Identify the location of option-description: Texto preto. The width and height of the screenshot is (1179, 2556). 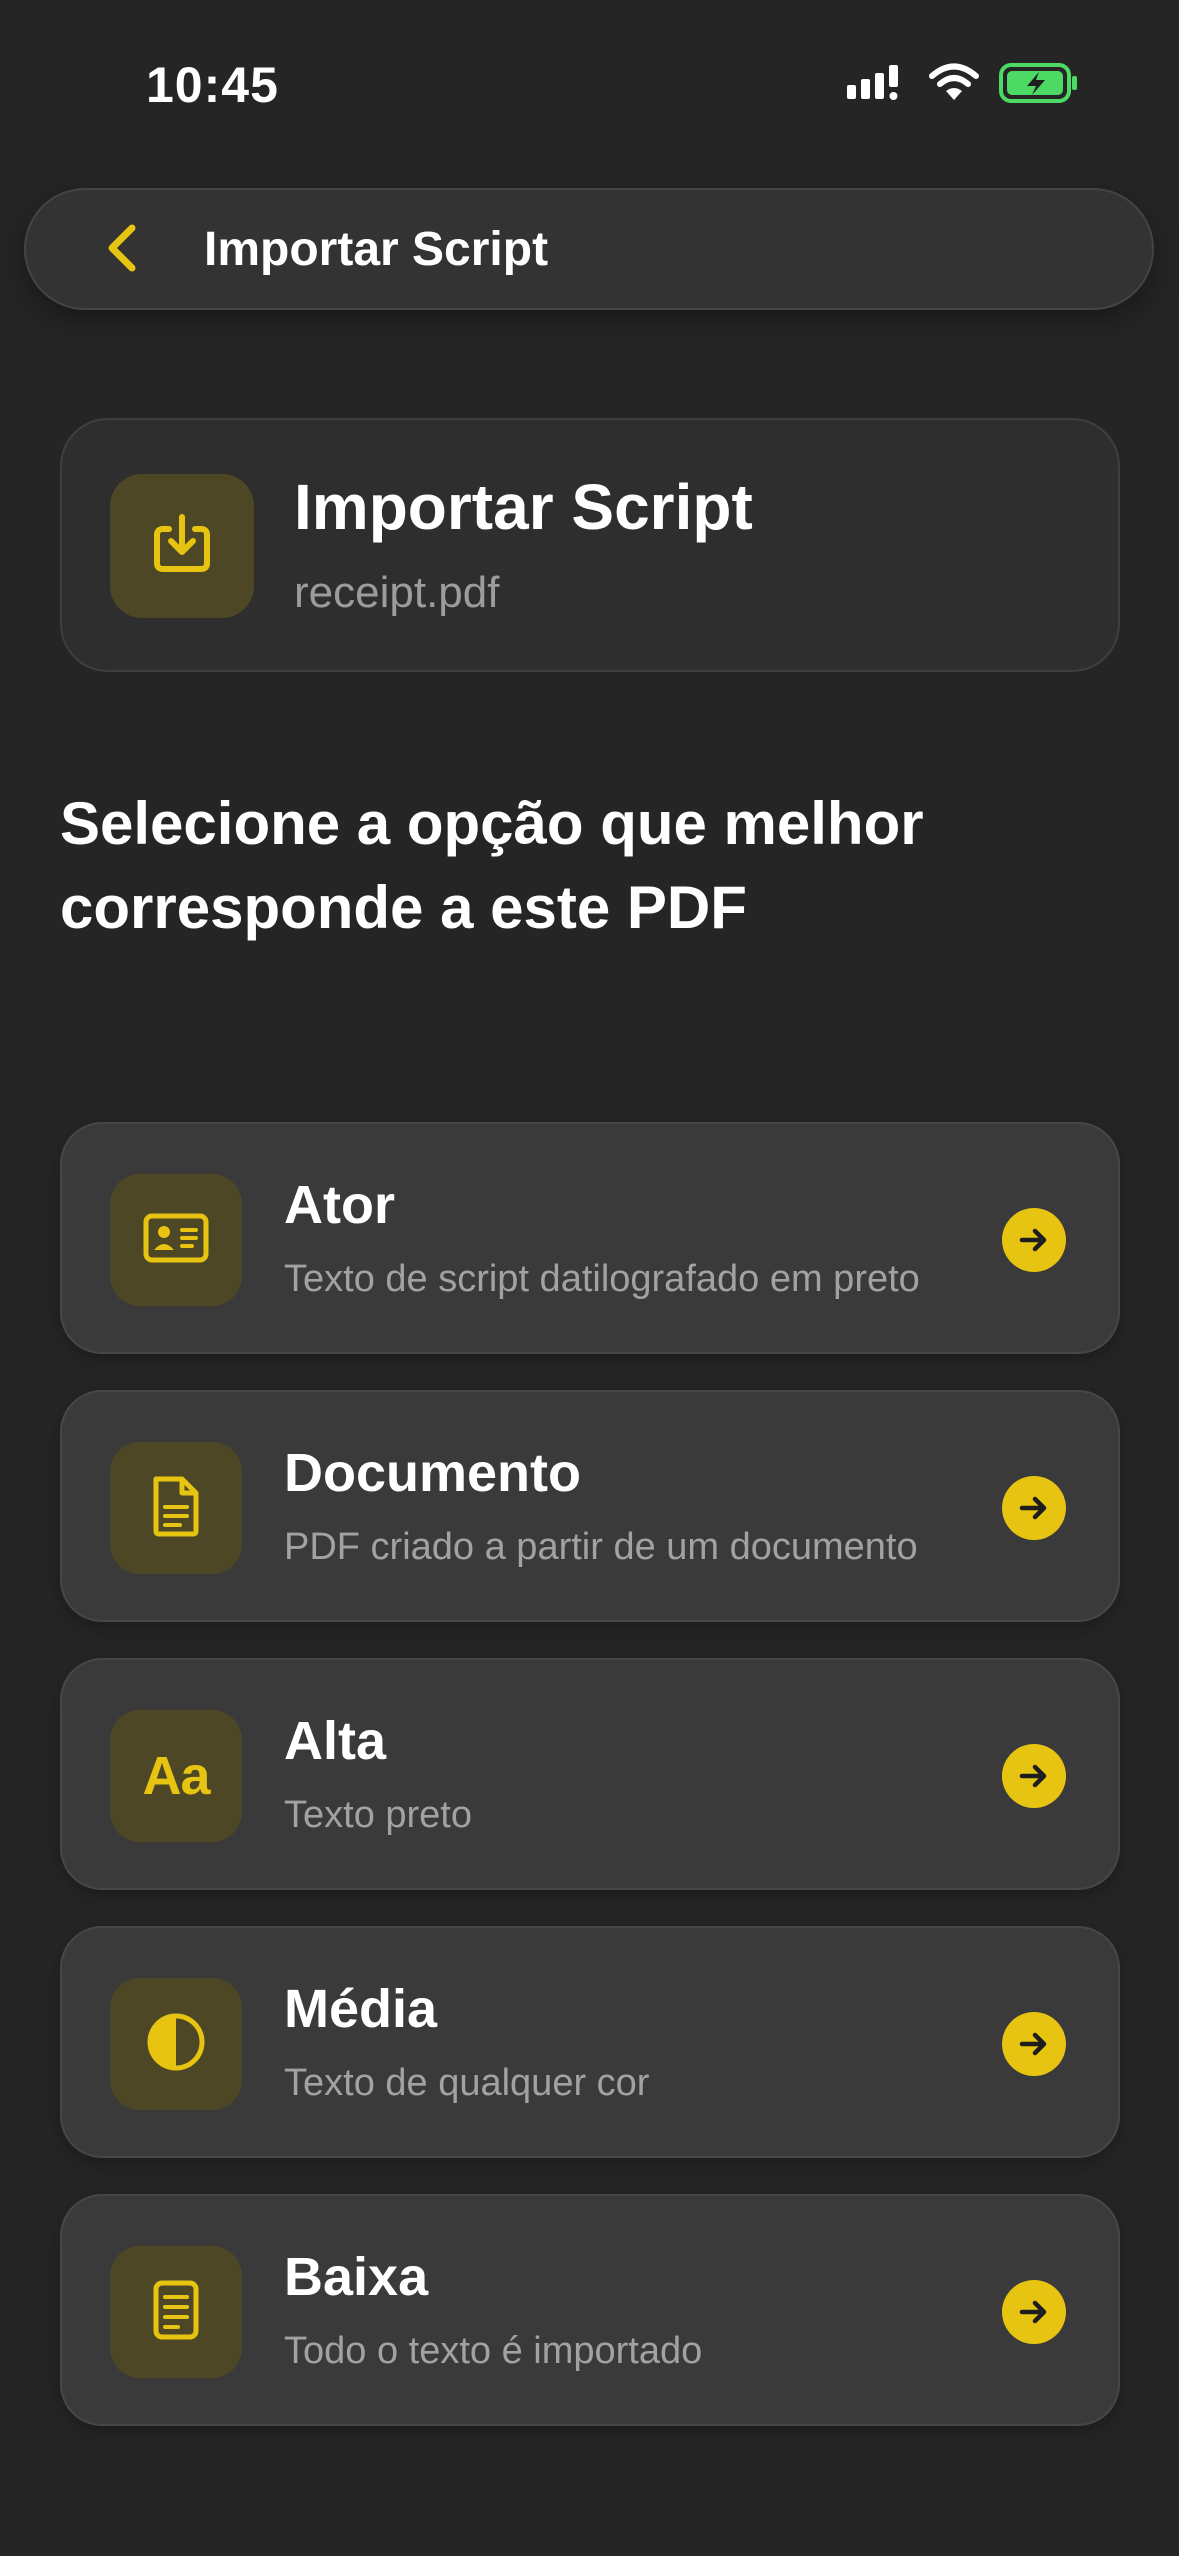
(378, 1815).